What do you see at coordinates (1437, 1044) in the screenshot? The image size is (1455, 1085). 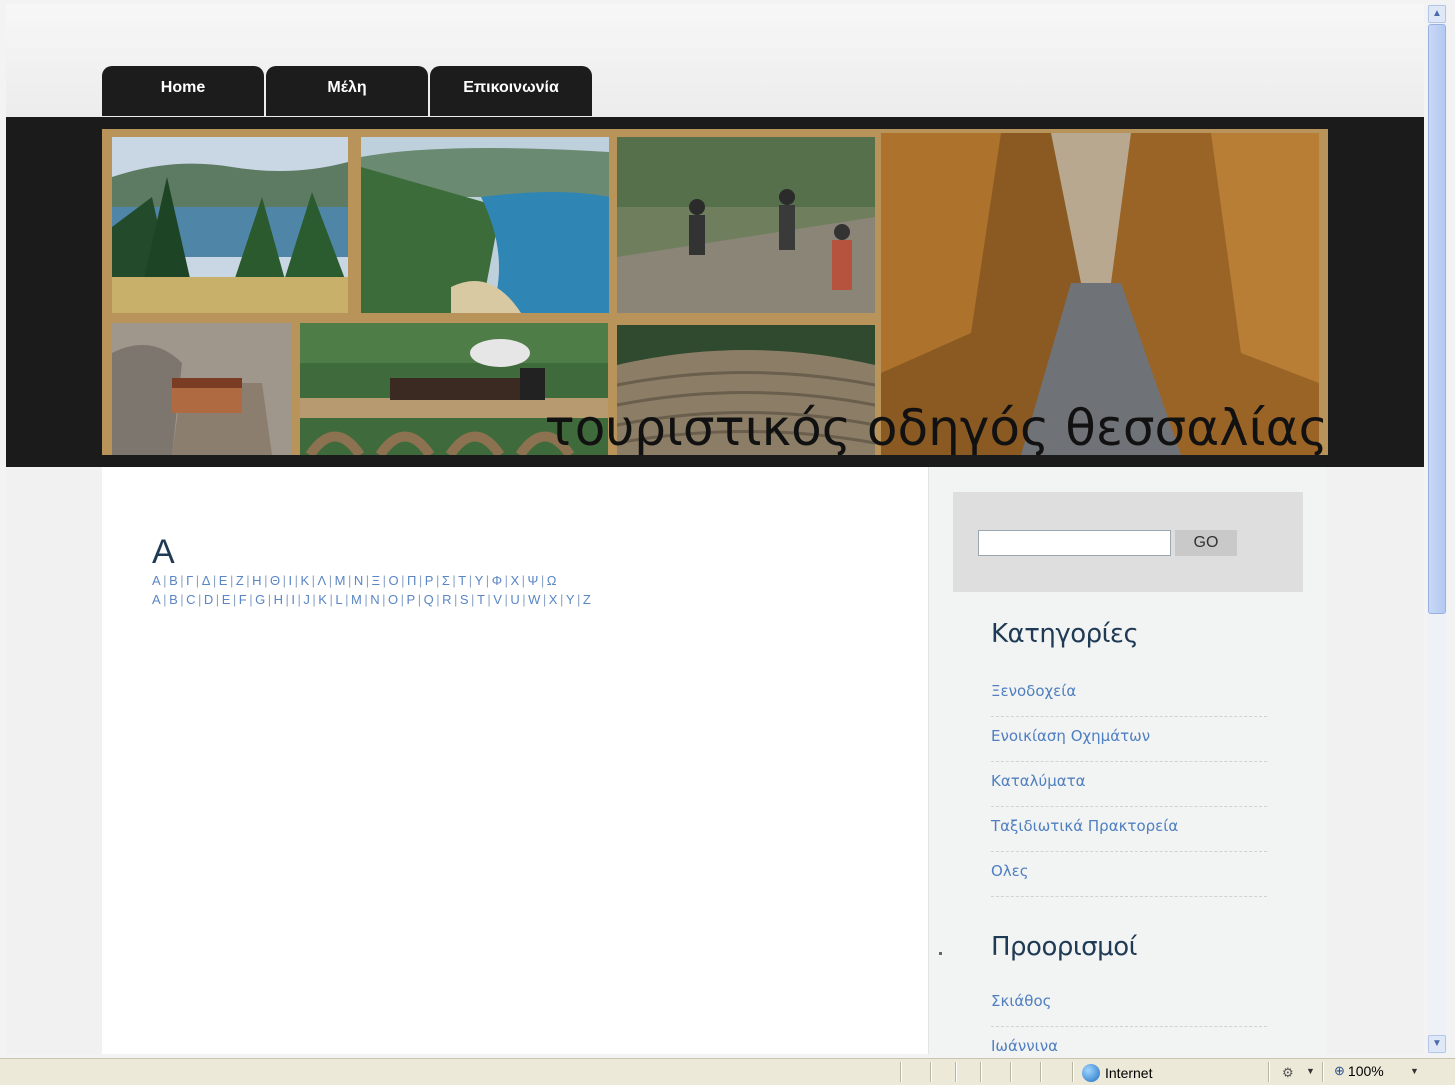 I see `scroll-down-arrow-icon: ▼` at bounding box center [1437, 1044].